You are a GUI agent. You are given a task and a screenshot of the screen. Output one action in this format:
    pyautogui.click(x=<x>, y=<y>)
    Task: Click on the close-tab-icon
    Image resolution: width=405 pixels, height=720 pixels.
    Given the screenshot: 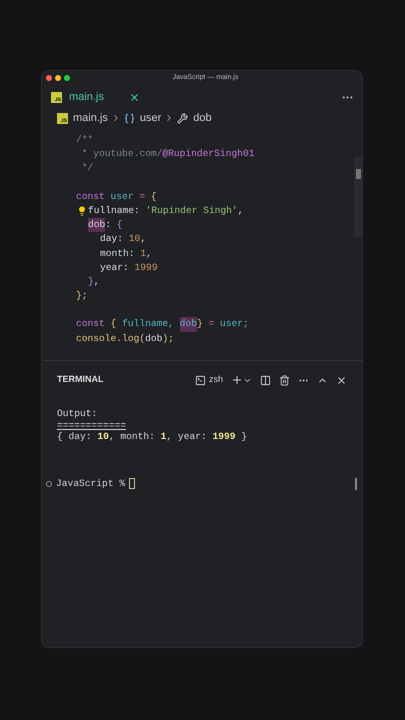 What is the action you would take?
    pyautogui.click(x=134, y=97)
    